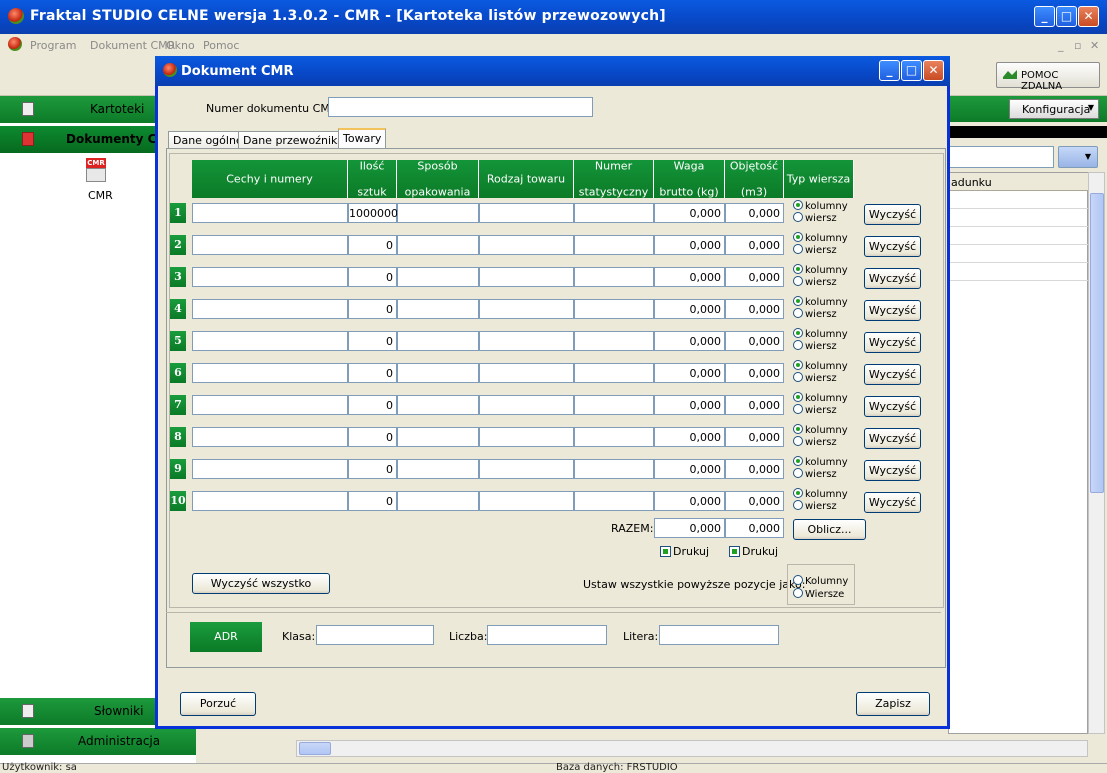 This screenshot has height=773, width=1107. What do you see at coordinates (375, 635) in the screenshot?
I see `klasa-input` at bounding box center [375, 635].